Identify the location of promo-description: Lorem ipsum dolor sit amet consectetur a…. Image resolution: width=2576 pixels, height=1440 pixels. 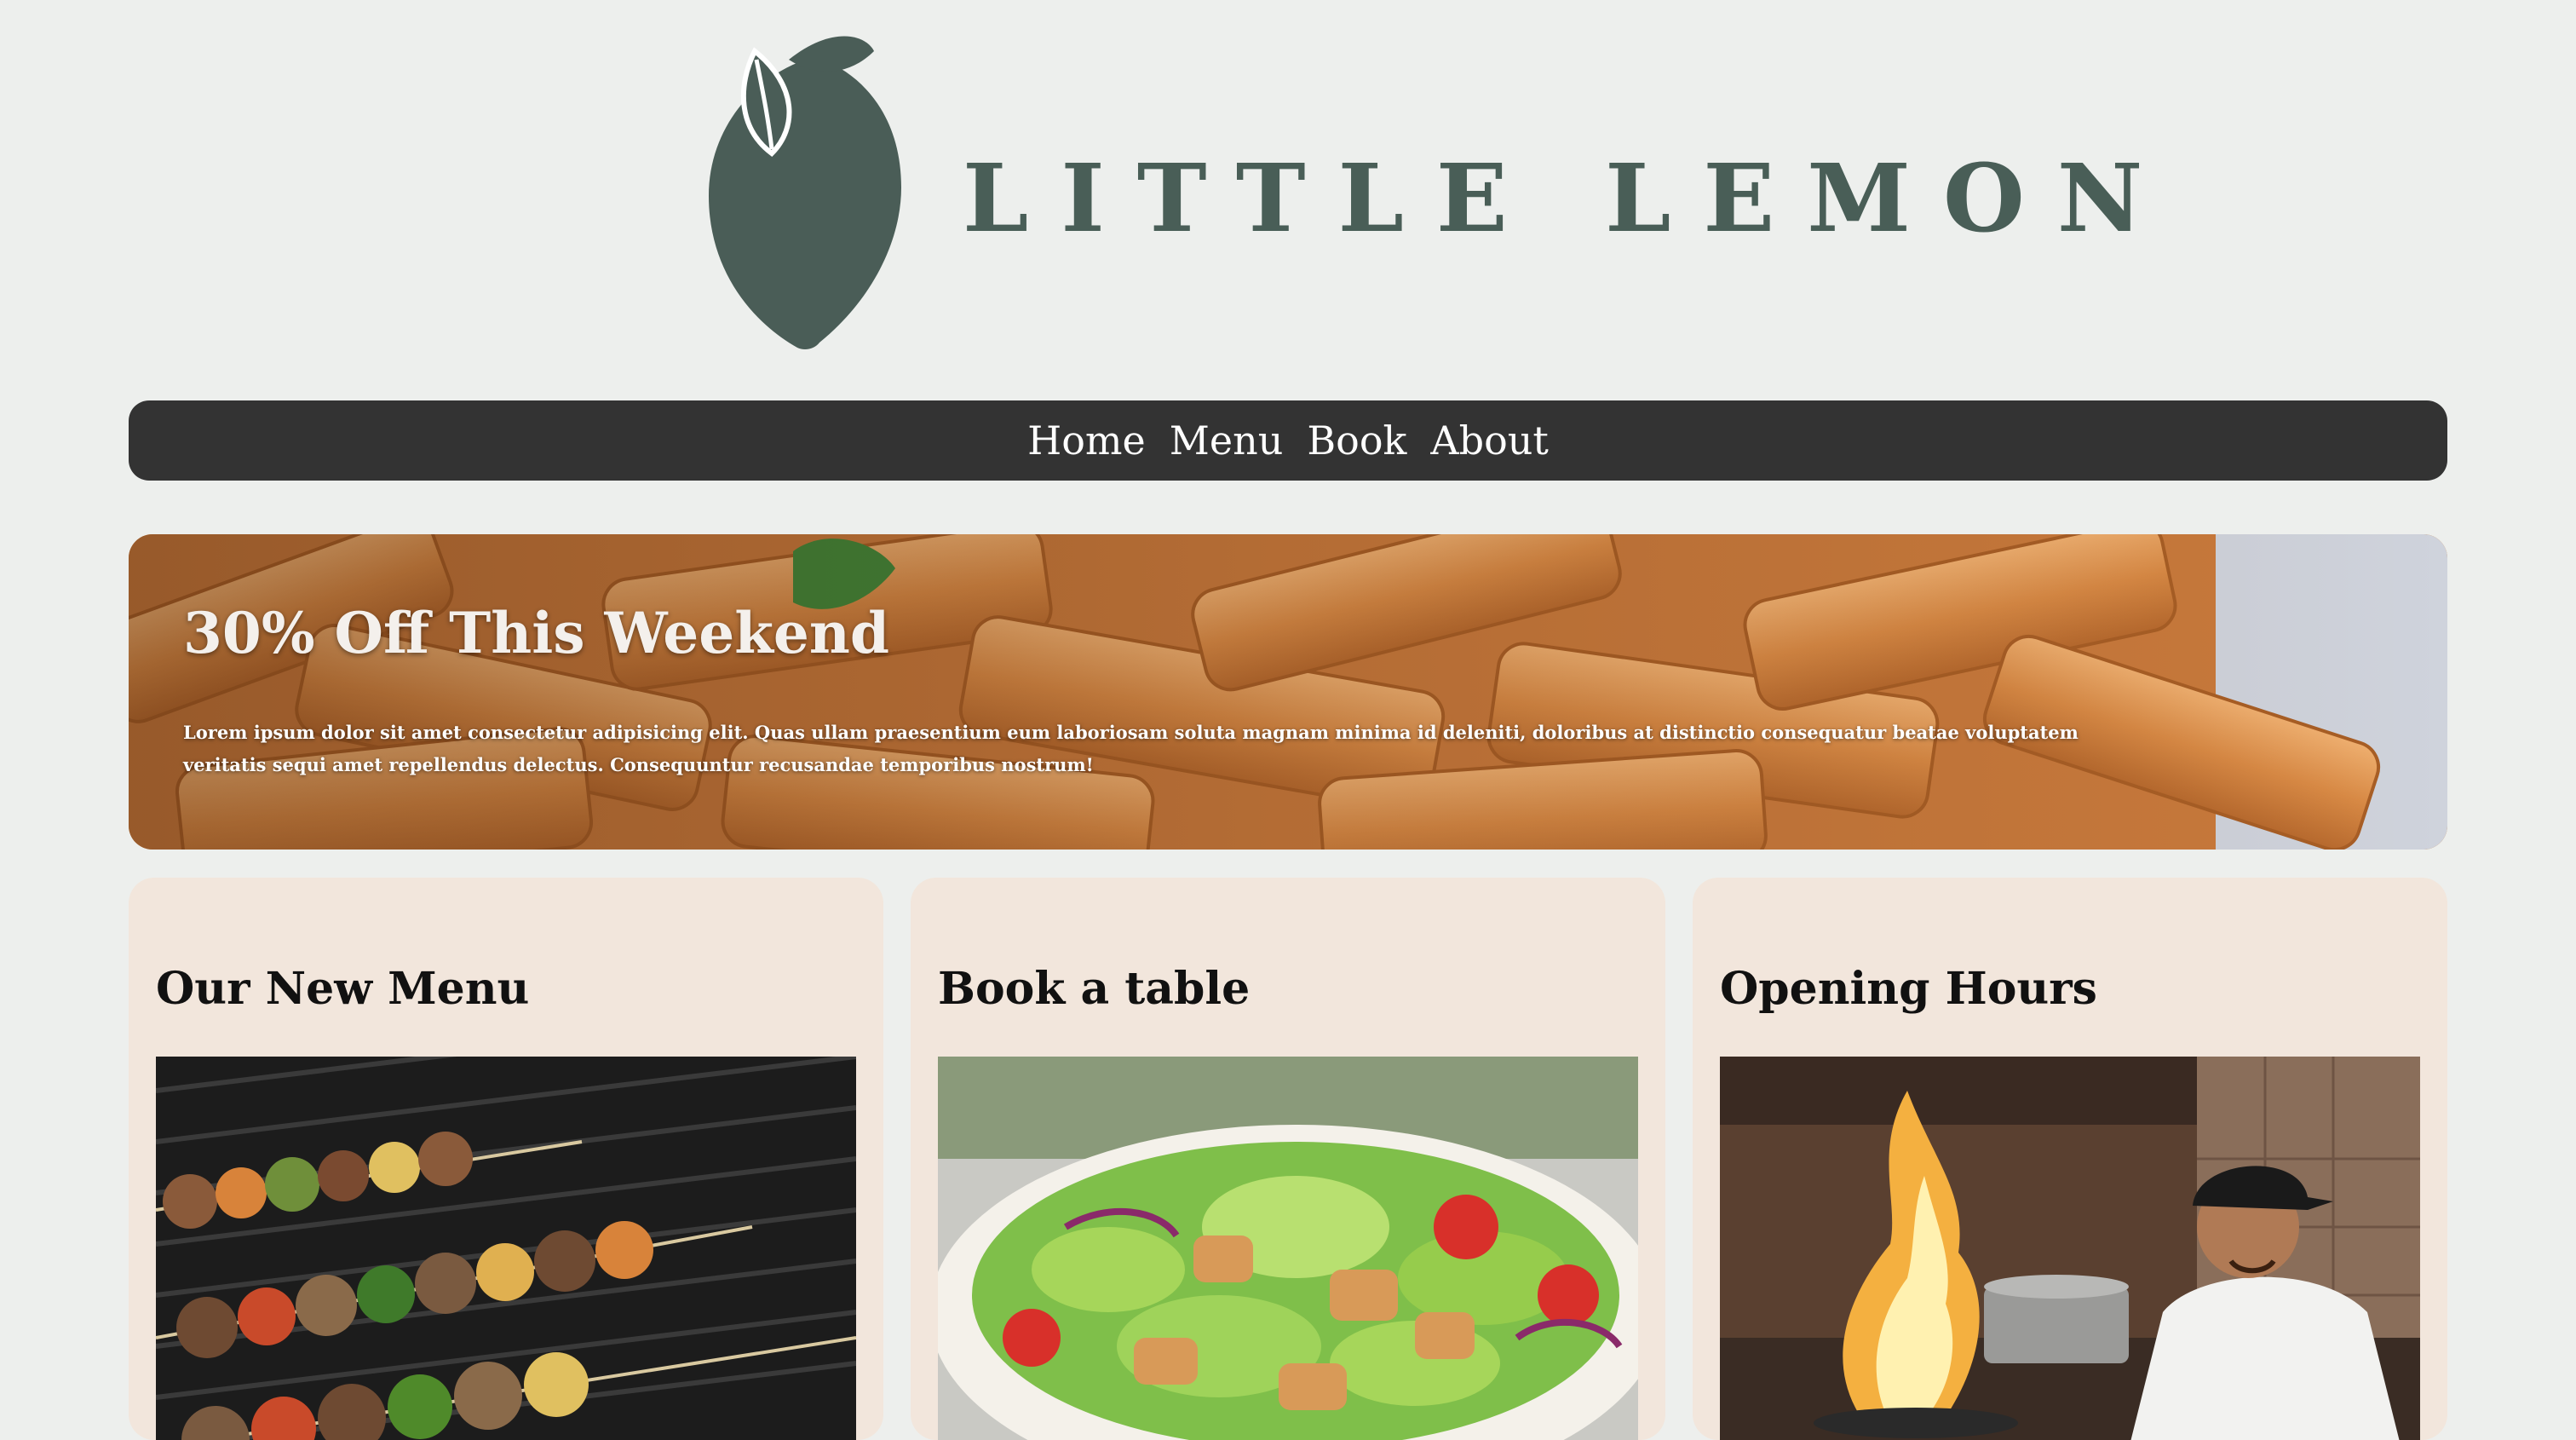
(1131, 749).